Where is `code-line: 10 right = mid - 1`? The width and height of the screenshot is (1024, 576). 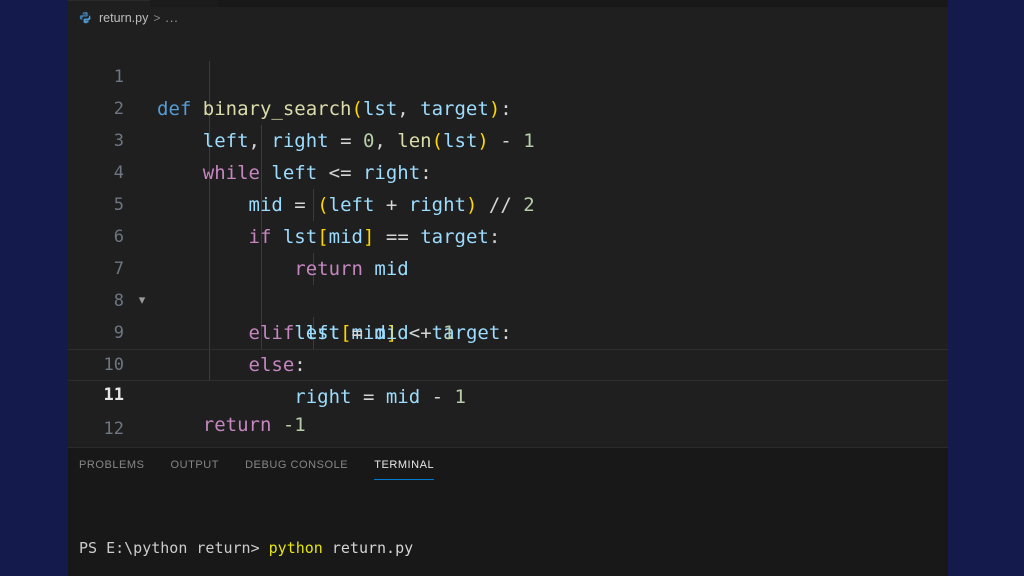 code-line: 10 right = mid - 1 is located at coordinates (508, 362).